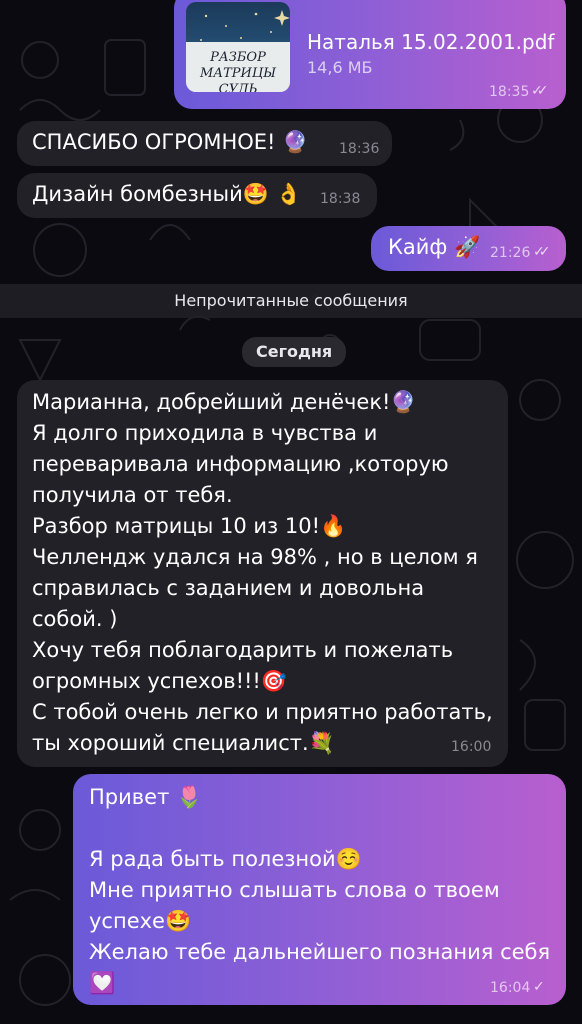 This screenshot has height=1024, width=582. I want to click on message-text: Дизайн бомбезный🤩 👌, so click(167, 194).